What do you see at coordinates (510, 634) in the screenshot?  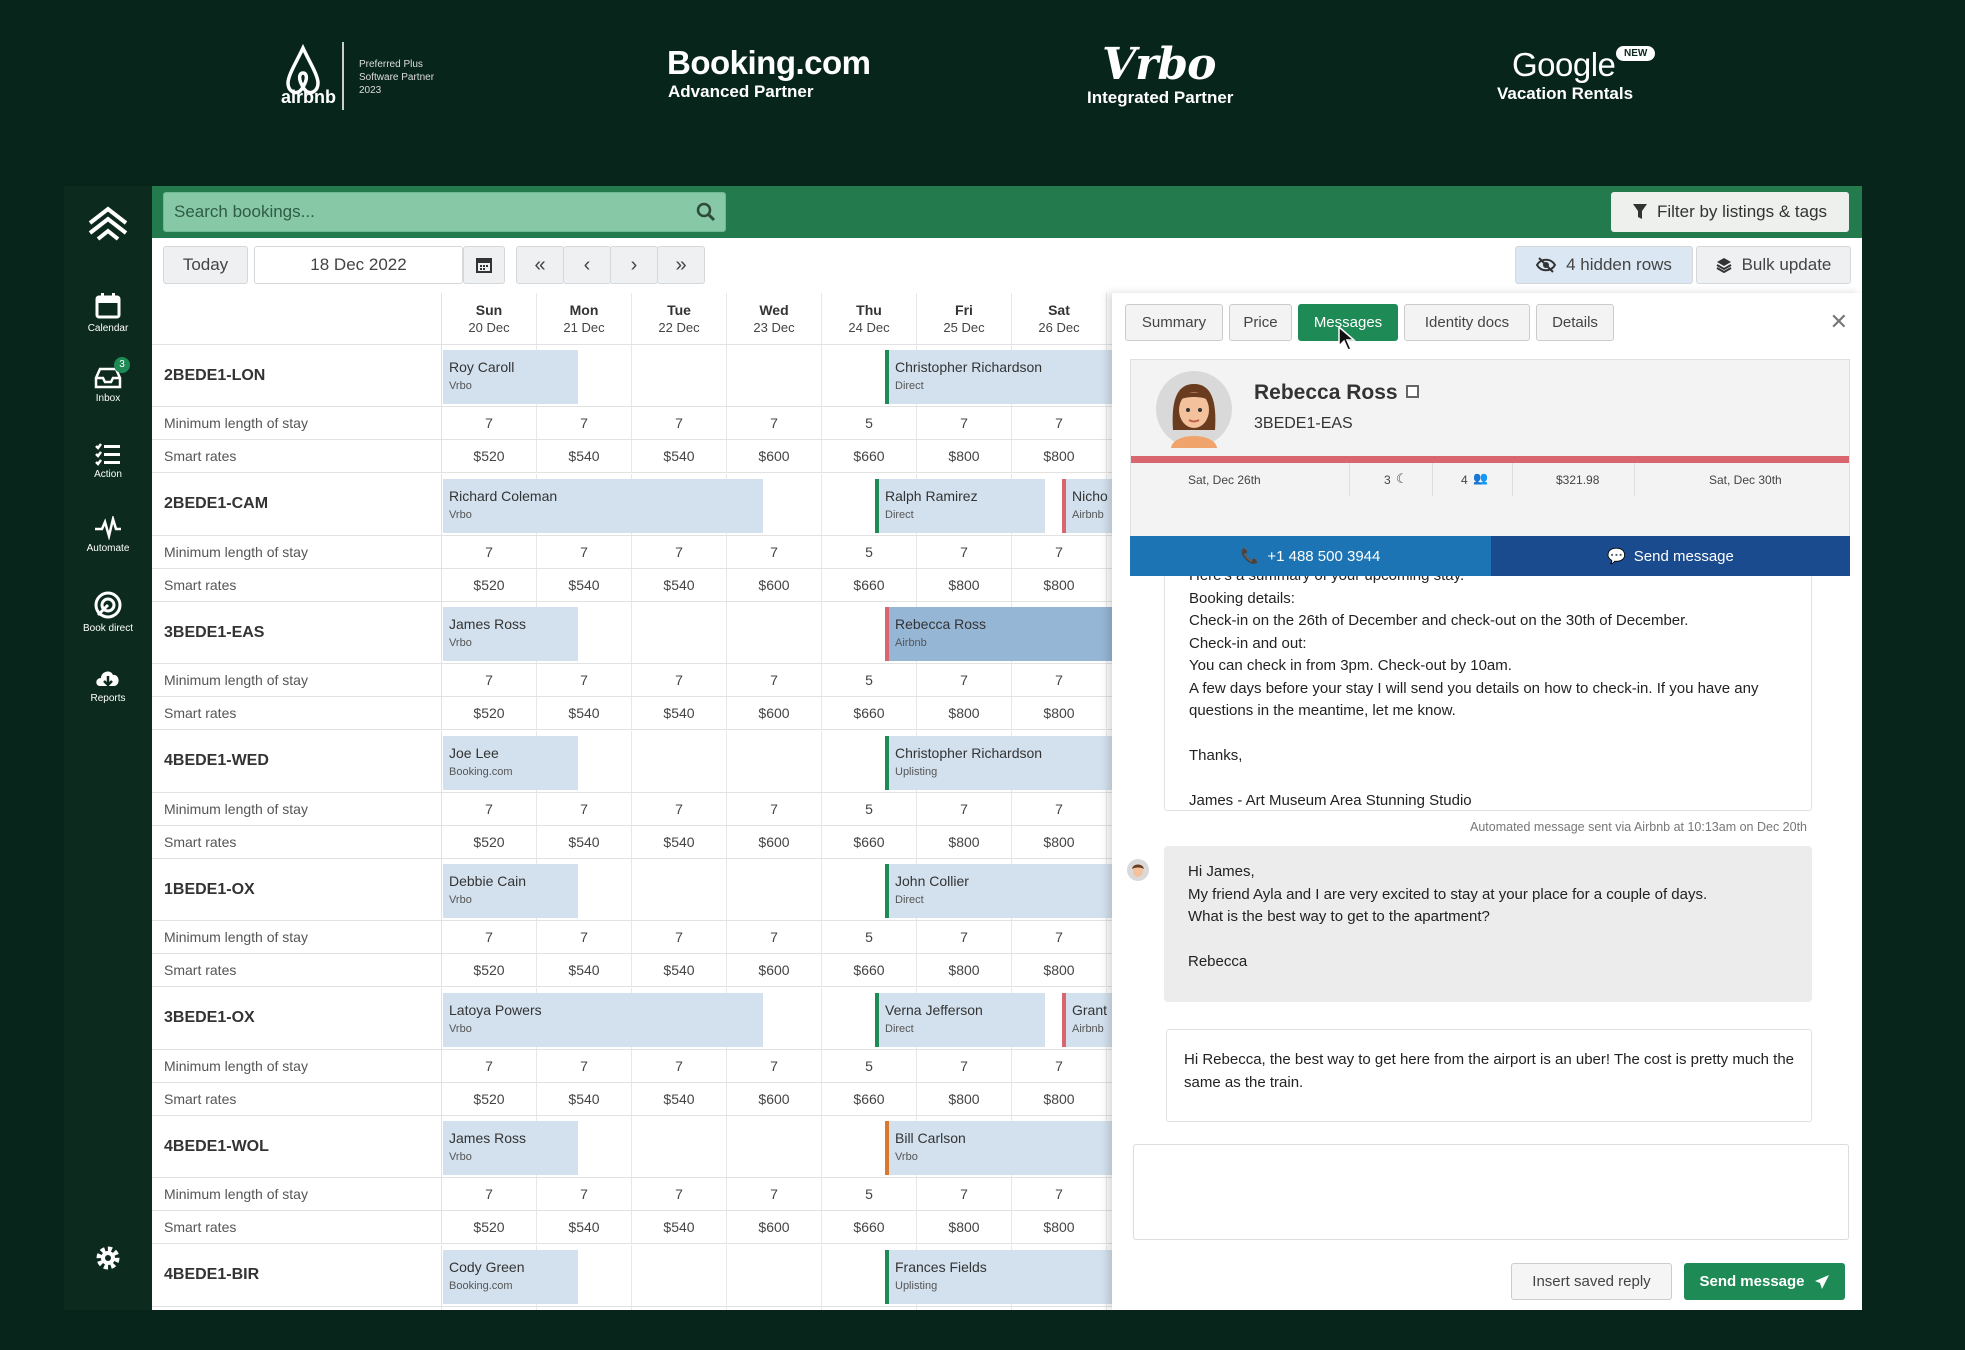 I see `booking-block: James Ross Vrbo` at bounding box center [510, 634].